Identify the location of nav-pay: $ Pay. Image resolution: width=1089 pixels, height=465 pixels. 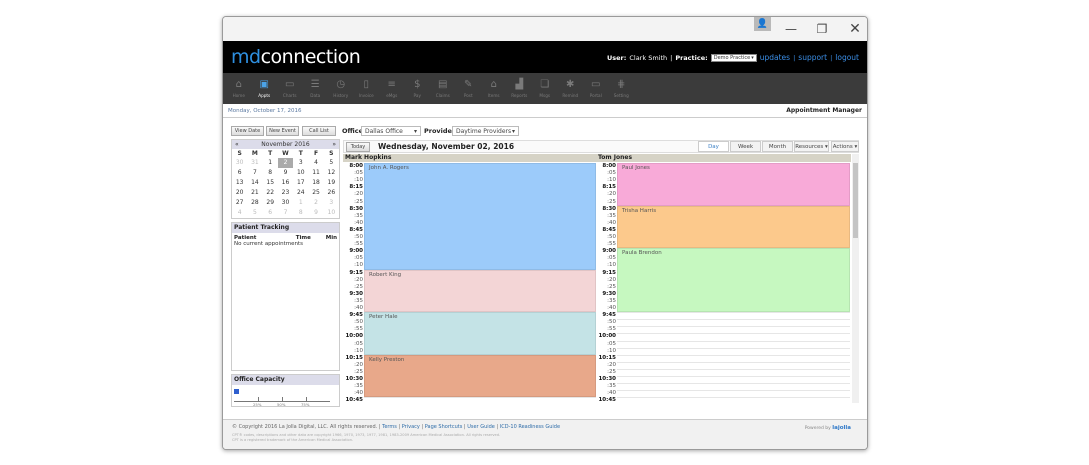
(418, 88).